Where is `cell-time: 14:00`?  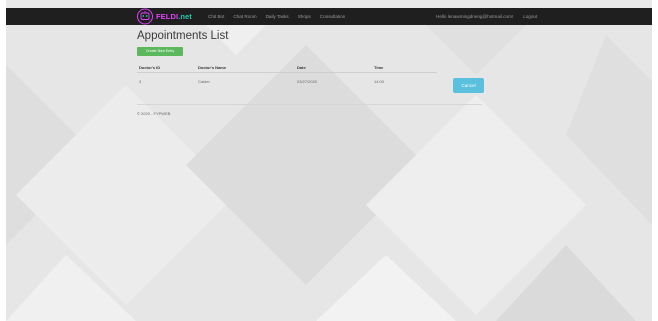 cell-time: 14:00 is located at coordinates (379, 81).